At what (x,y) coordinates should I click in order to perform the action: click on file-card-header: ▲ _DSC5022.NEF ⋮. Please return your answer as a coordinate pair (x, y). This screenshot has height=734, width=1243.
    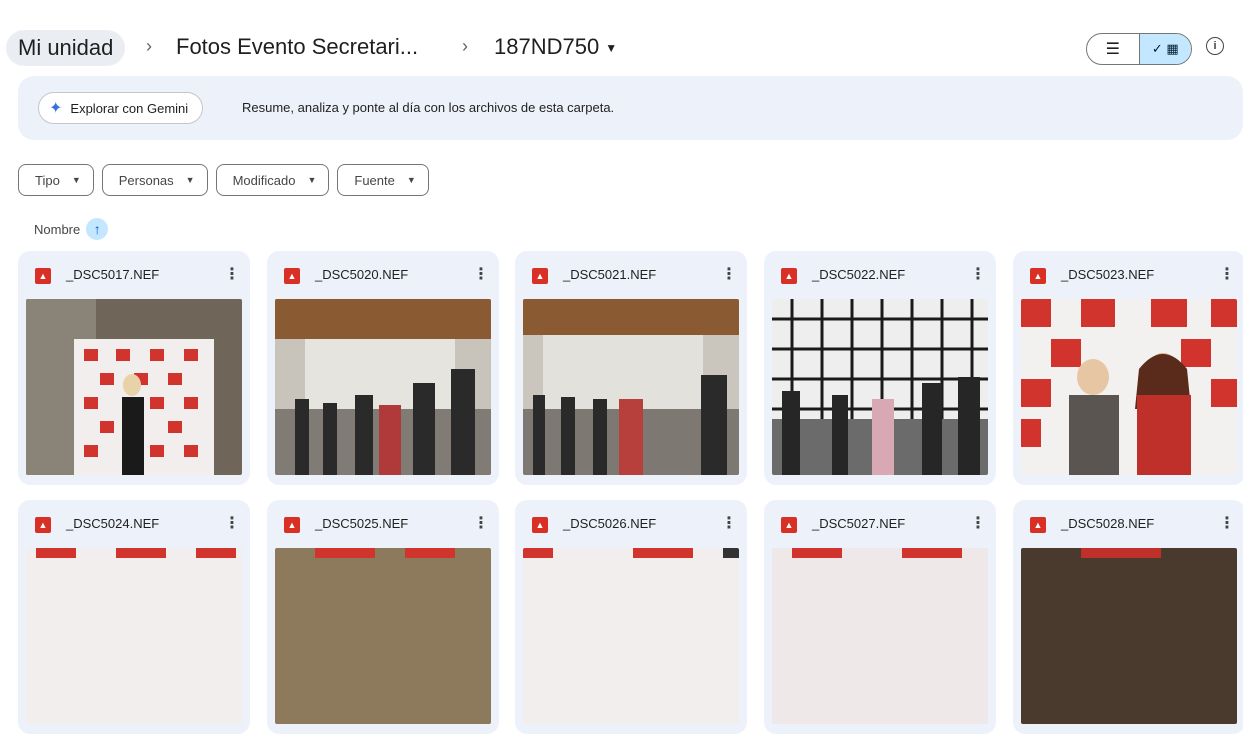
    Looking at the image, I should click on (880, 274).